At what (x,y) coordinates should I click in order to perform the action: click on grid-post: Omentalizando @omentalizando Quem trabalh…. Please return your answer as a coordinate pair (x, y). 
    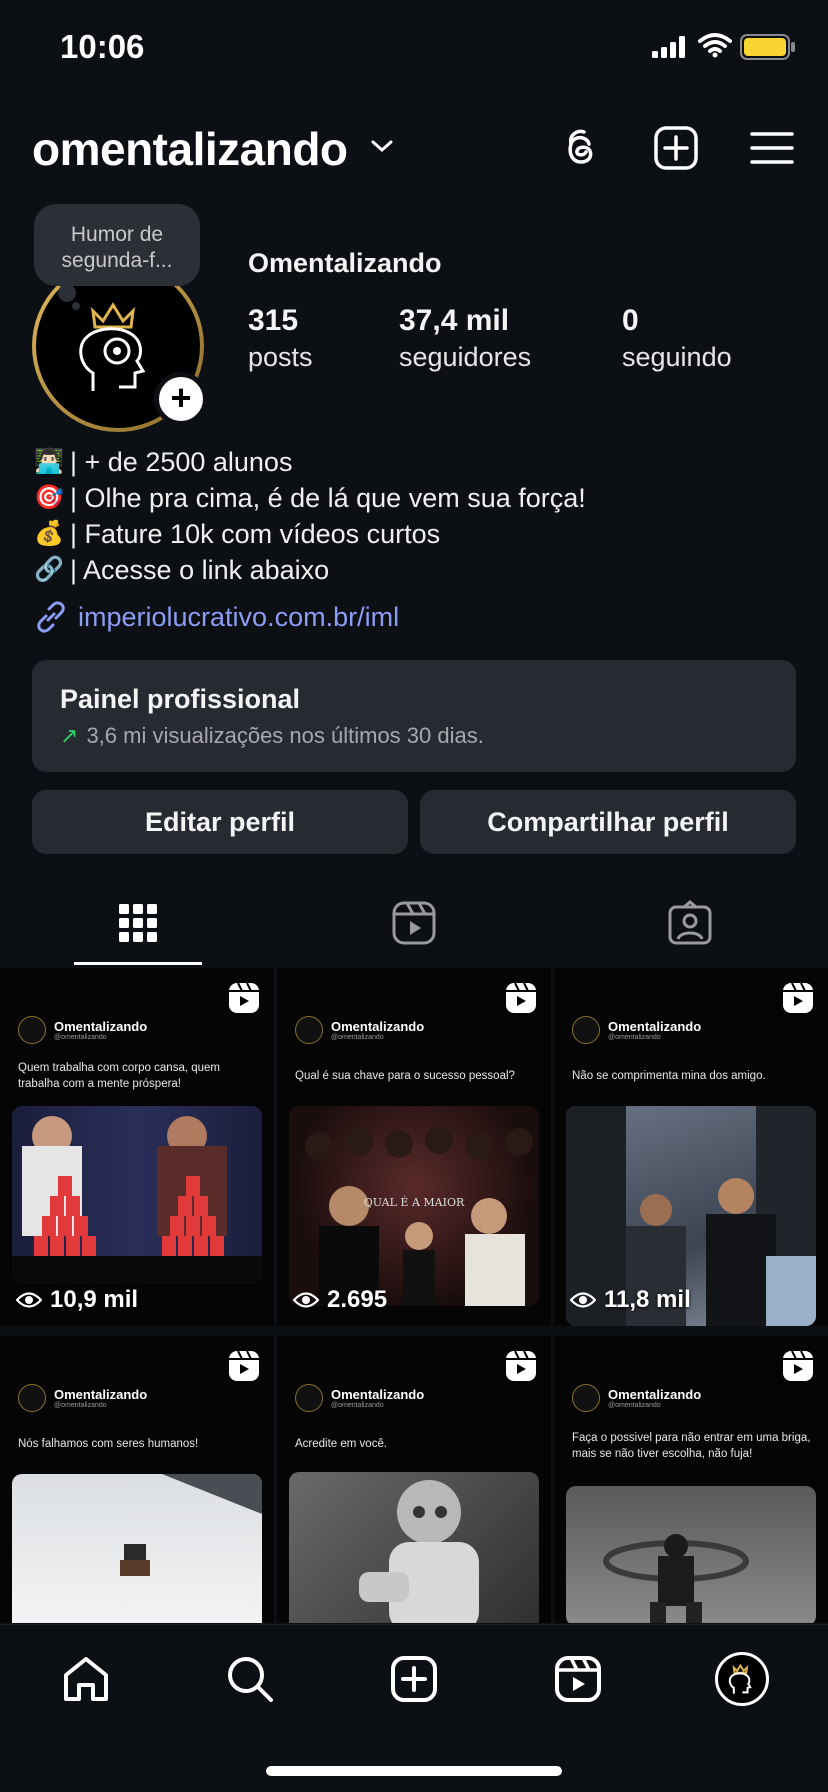
    Looking at the image, I should click on (137, 1147).